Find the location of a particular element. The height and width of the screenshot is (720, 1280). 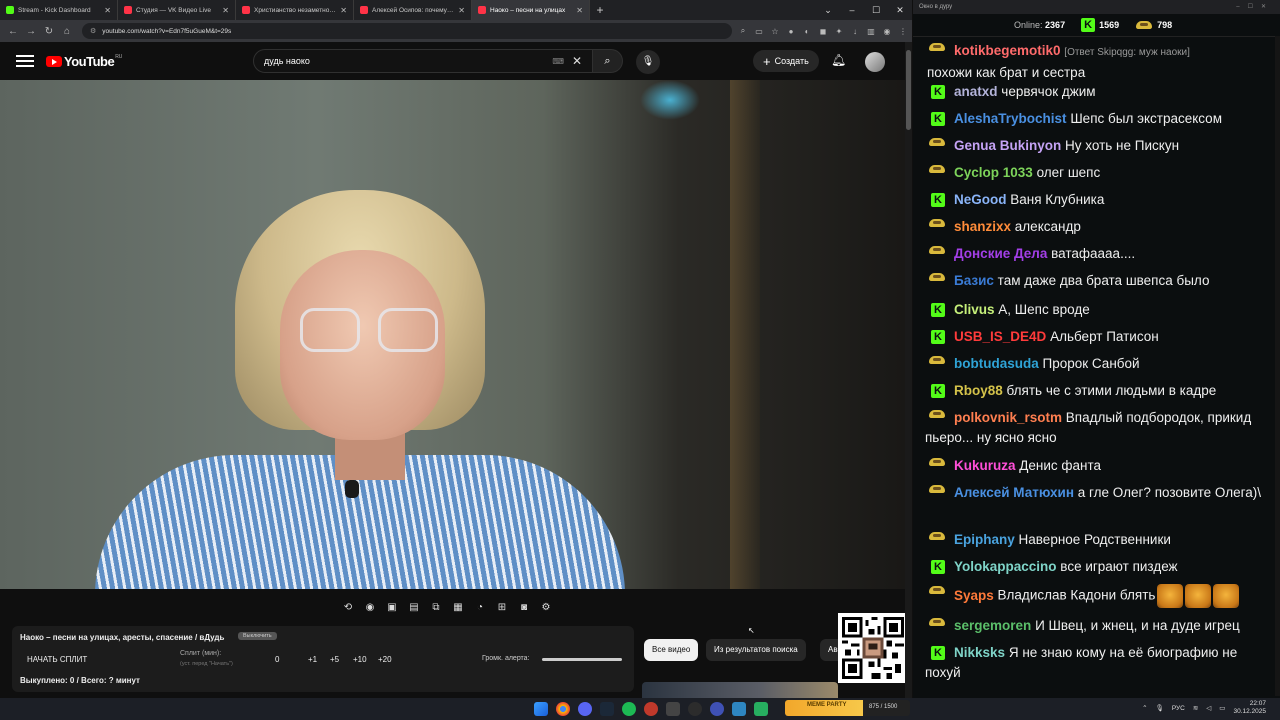

windows-start-icon is located at coordinates (541, 709).